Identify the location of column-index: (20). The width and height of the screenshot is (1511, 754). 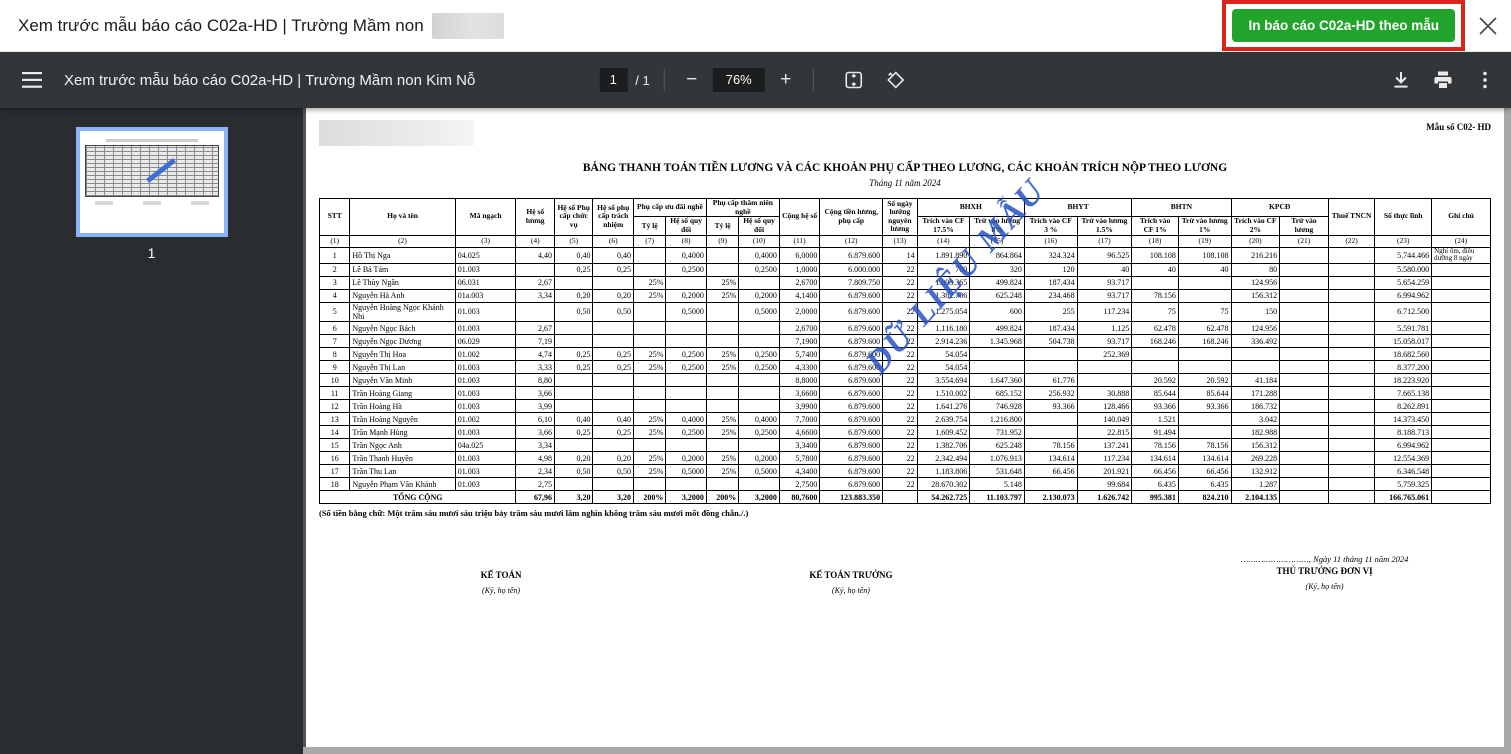
(1255, 241).